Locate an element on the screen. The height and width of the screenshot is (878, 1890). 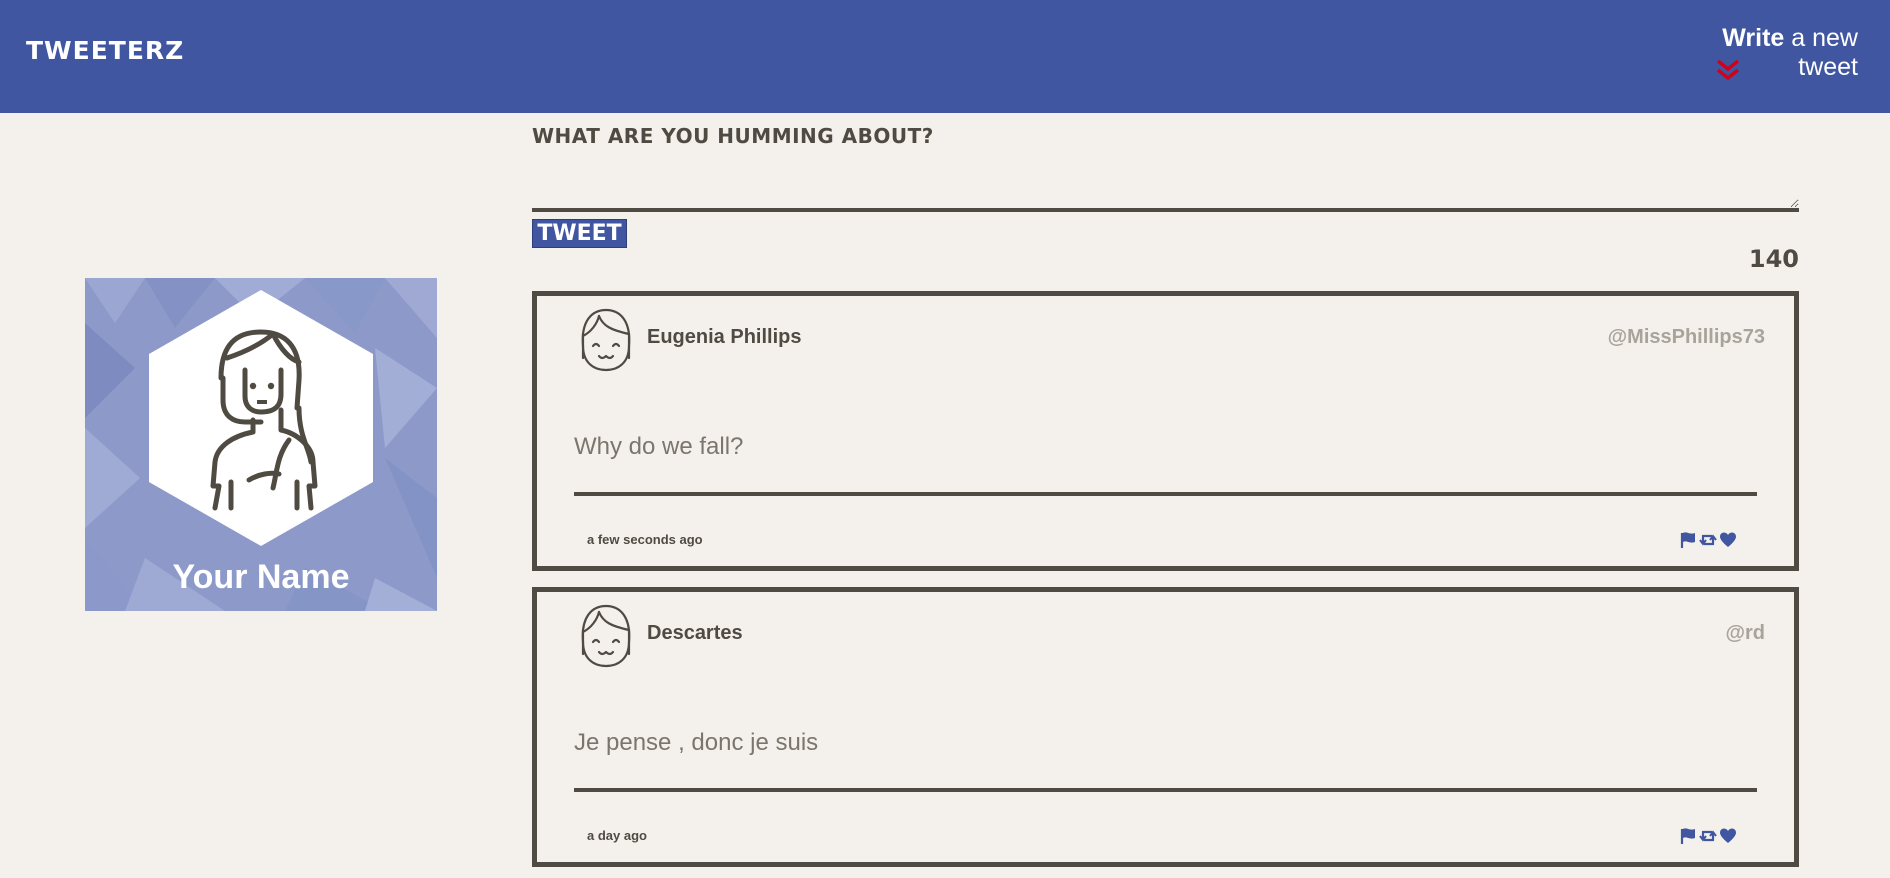
tweet-textarea is located at coordinates (1165, 184).